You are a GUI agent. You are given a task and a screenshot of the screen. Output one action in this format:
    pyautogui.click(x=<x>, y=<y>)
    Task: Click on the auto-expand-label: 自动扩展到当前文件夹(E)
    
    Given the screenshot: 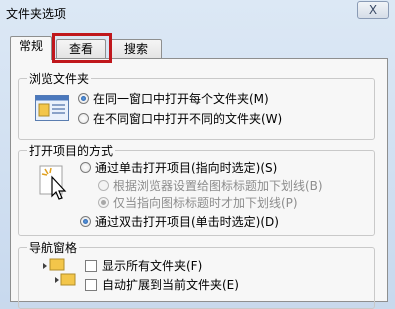 What is the action you would take?
    pyautogui.click(x=170, y=285)
    